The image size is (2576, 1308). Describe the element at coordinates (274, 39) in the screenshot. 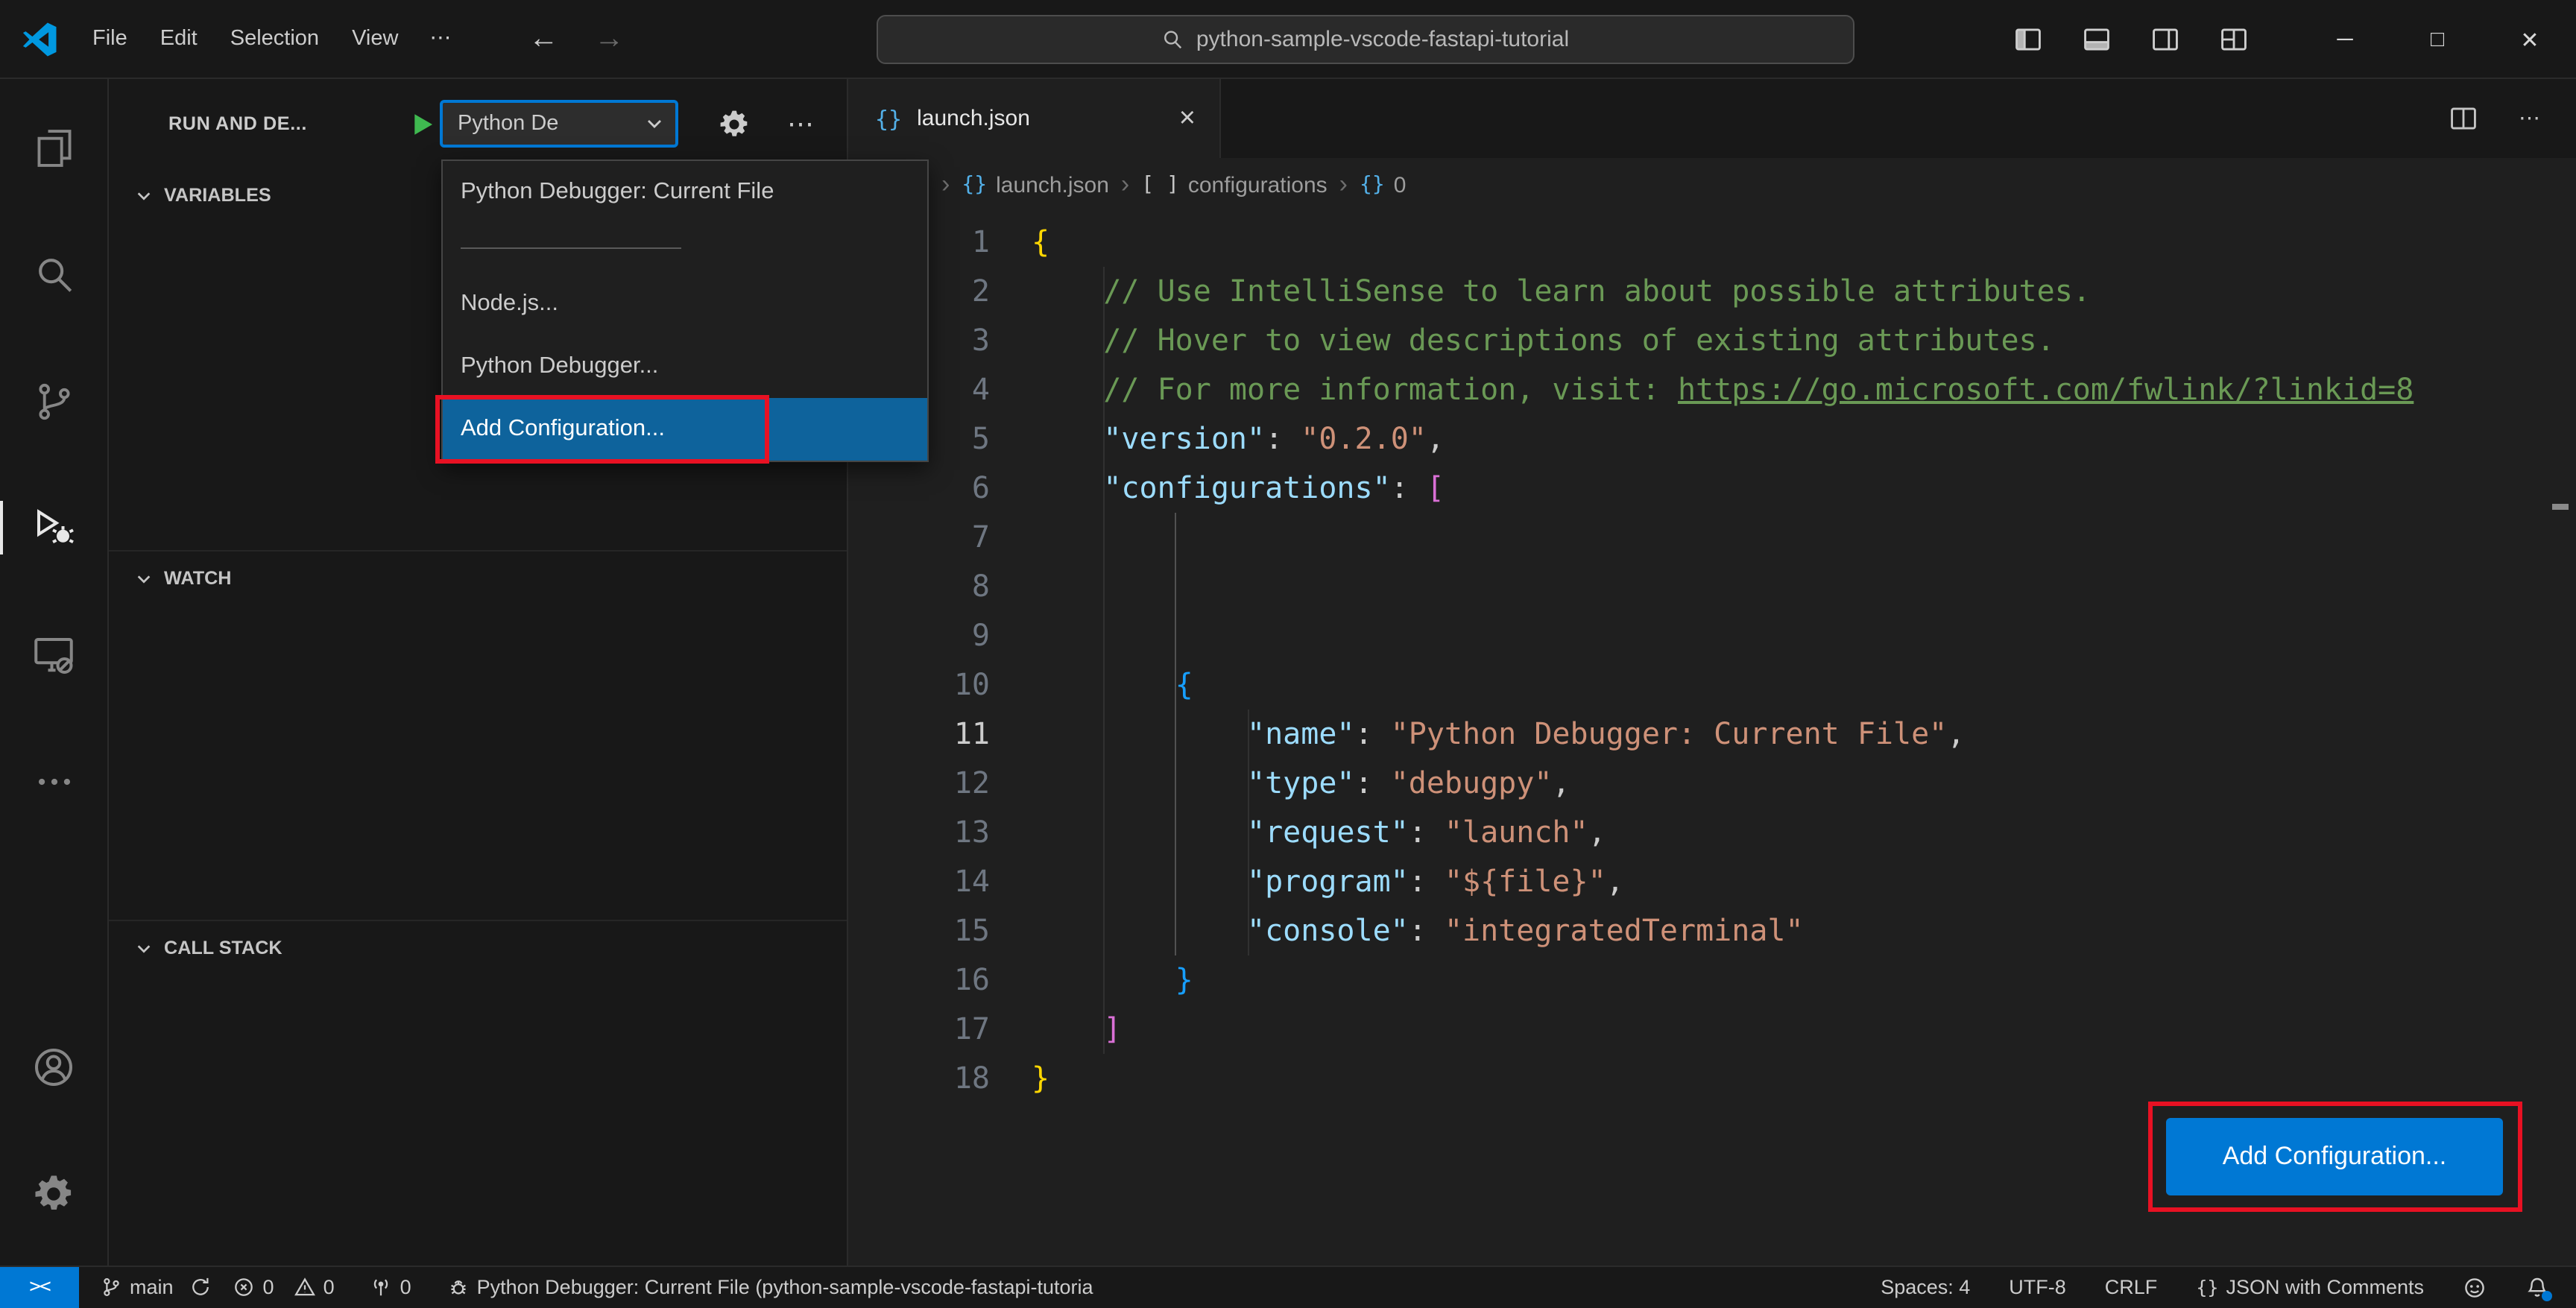

I see `menu-selection: Selection` at that location.